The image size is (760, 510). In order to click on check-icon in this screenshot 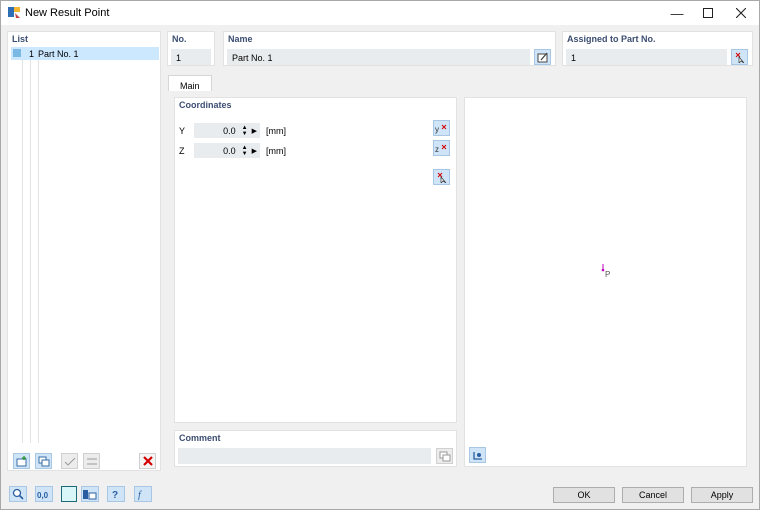, I will do `click(69, 461)`.